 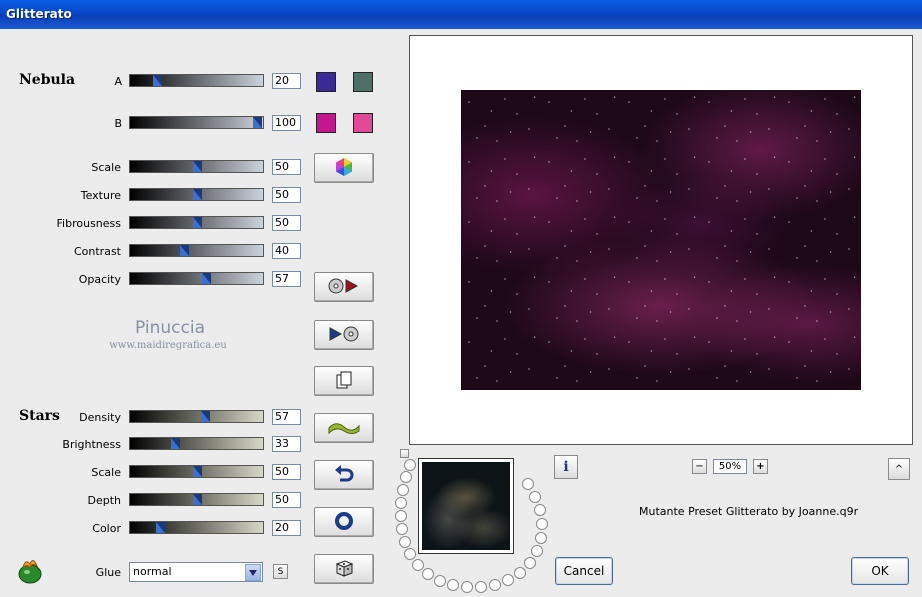 I want to click on stars-brightness-value: 33, so click(x=286, y=444).